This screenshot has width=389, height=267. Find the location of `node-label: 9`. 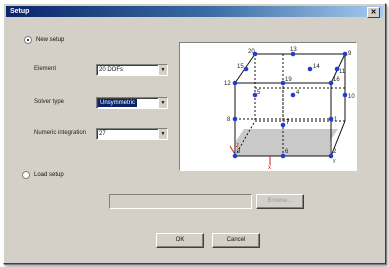

node-label: 9 is located at coordinates (350, 54).